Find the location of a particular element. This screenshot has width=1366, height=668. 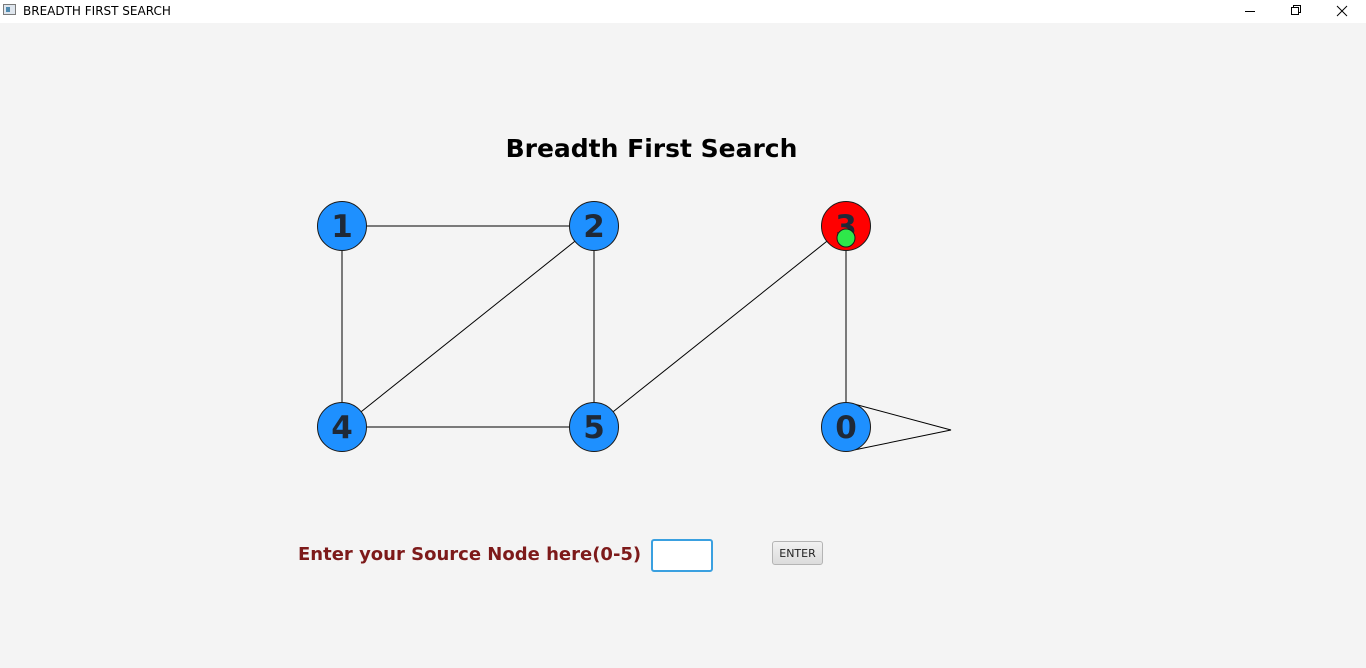

node-label: 2 is located at coordinates (594, 227).